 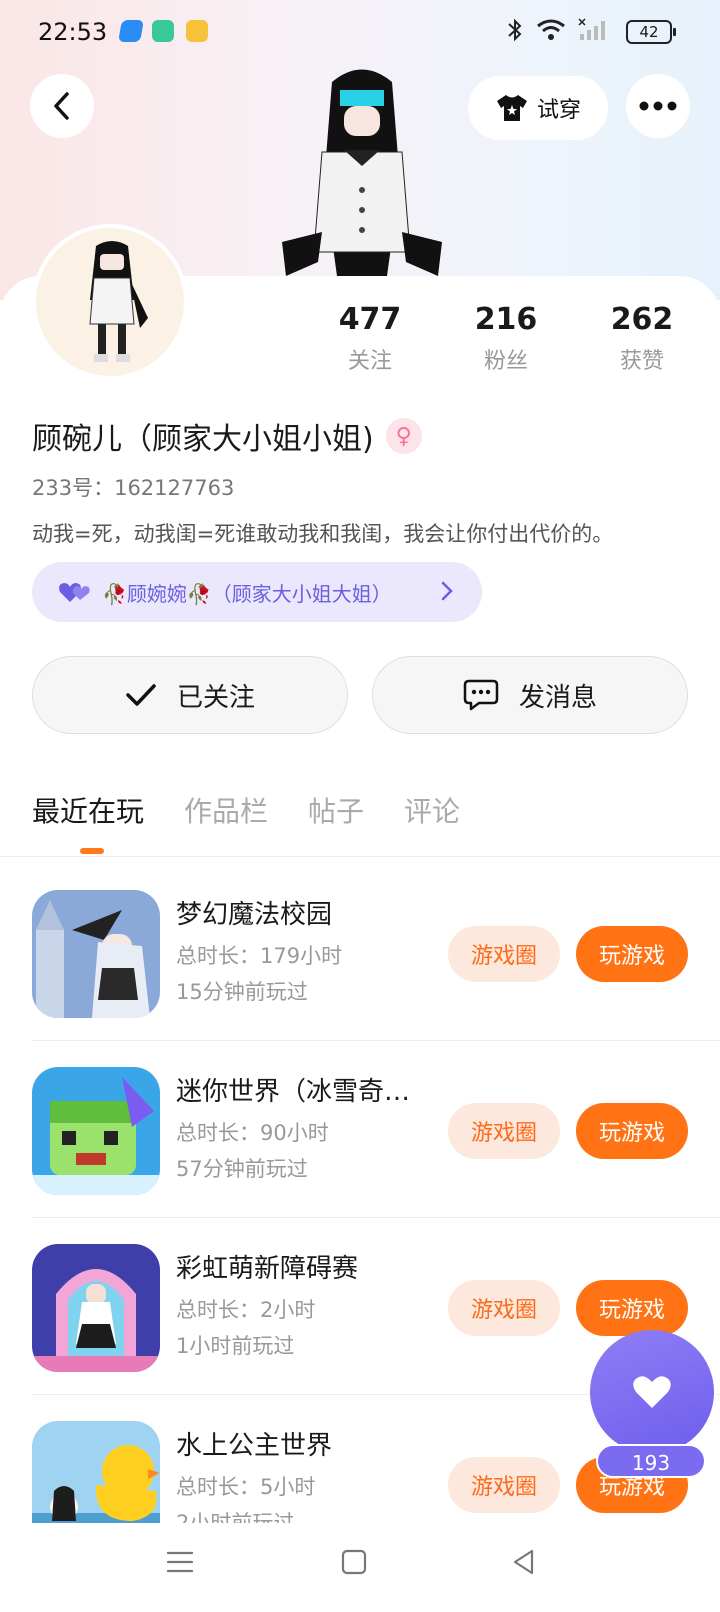 What do you see at coordinates (360, 1129) in the screenshot?
I see `game-list-item: 迷你世界（冰雪奇… 总时长：90小时 57分钟前玩过 游戏圈 玩游戏` at bounding box center [360, 1129].